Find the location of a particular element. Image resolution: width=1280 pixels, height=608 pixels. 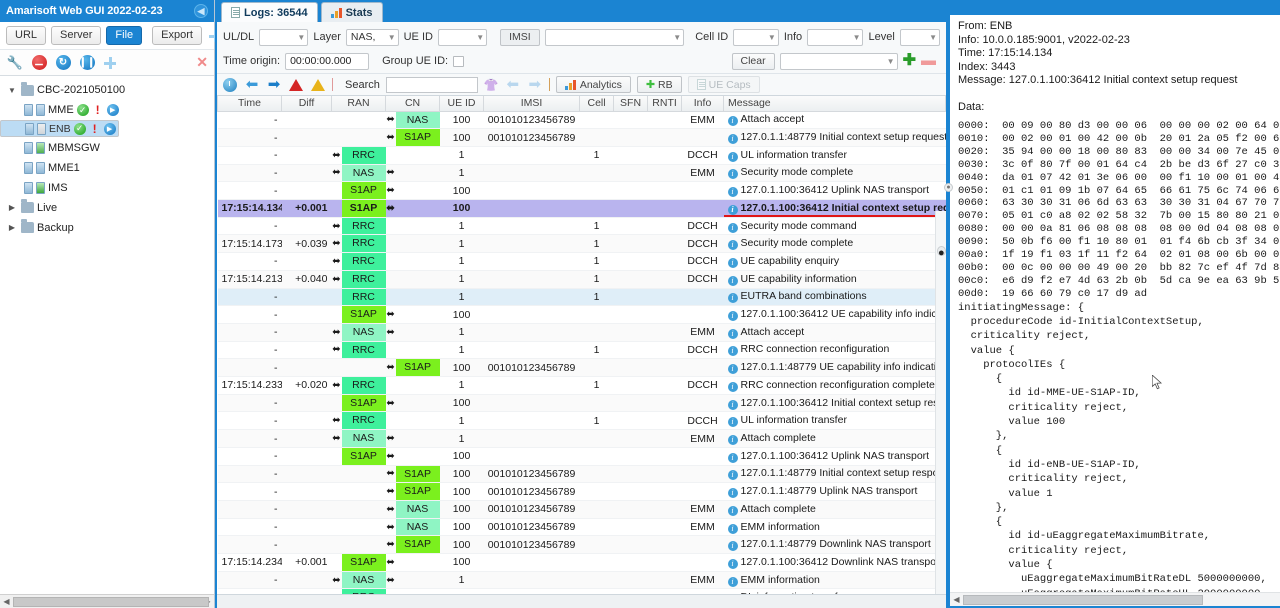

tree-item-mbmsgw: MBMSGW is located at coordinates (107, 148).